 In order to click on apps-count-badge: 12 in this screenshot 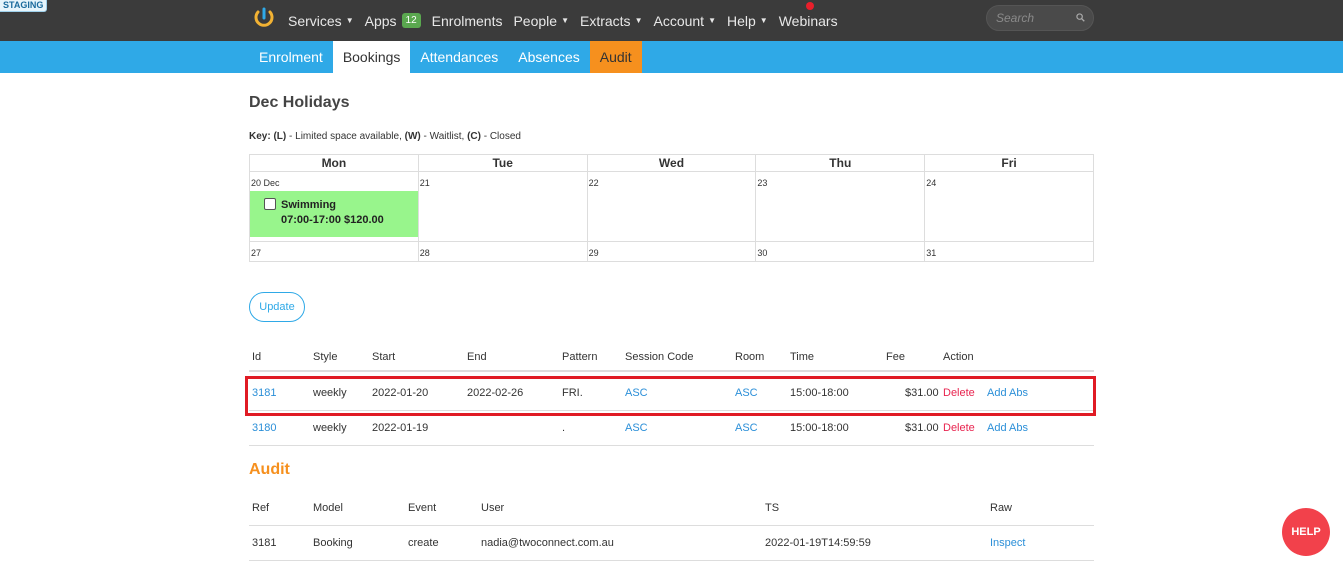, I will do `click(411, 20)`.